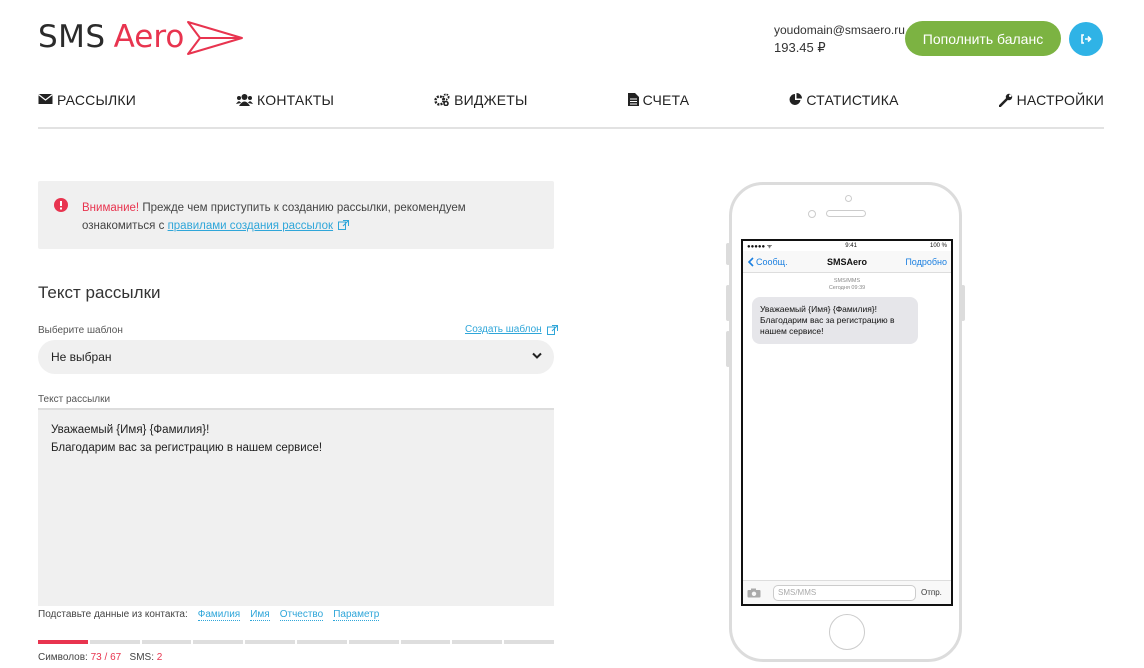 The height and width of the screenshot is (668, 1144). I want to click on logo: SMS Aero, so click(141, 37).